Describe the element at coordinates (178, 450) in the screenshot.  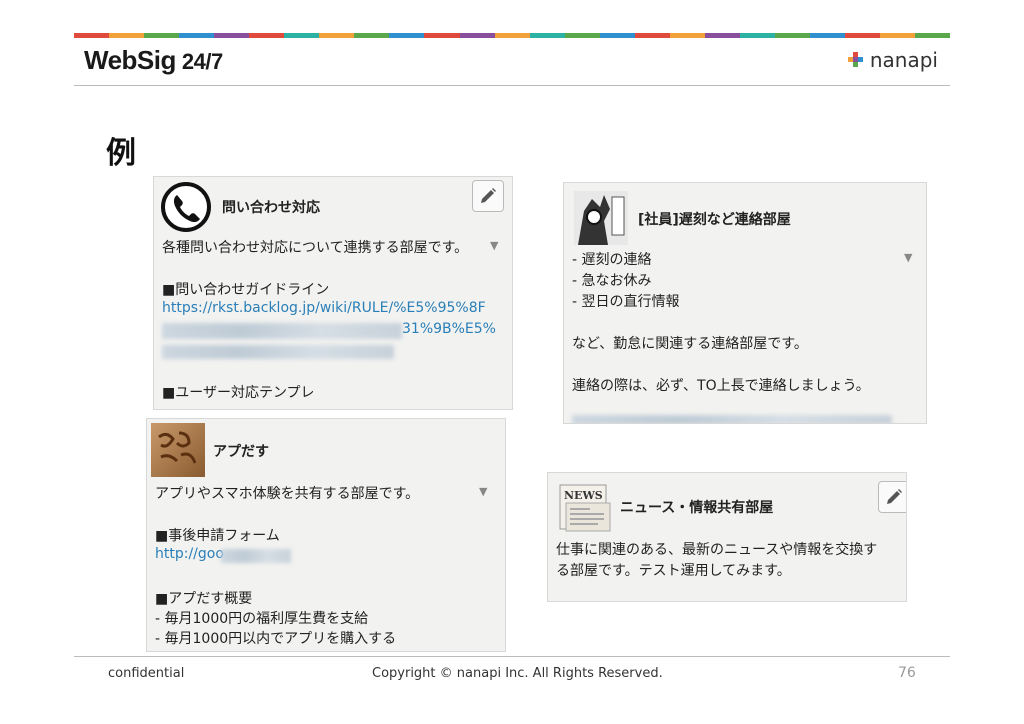
I see `wood-logo-avatar` at that location.